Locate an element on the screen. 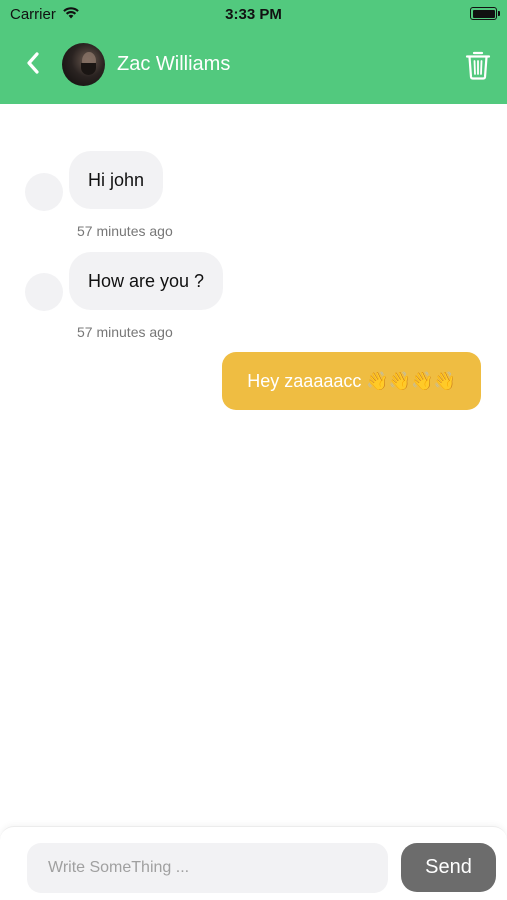 Image resolution: width=507 pixels, height=900 pixels. incoming-message-bubble: Hi john is located at coordinates (116, 180).